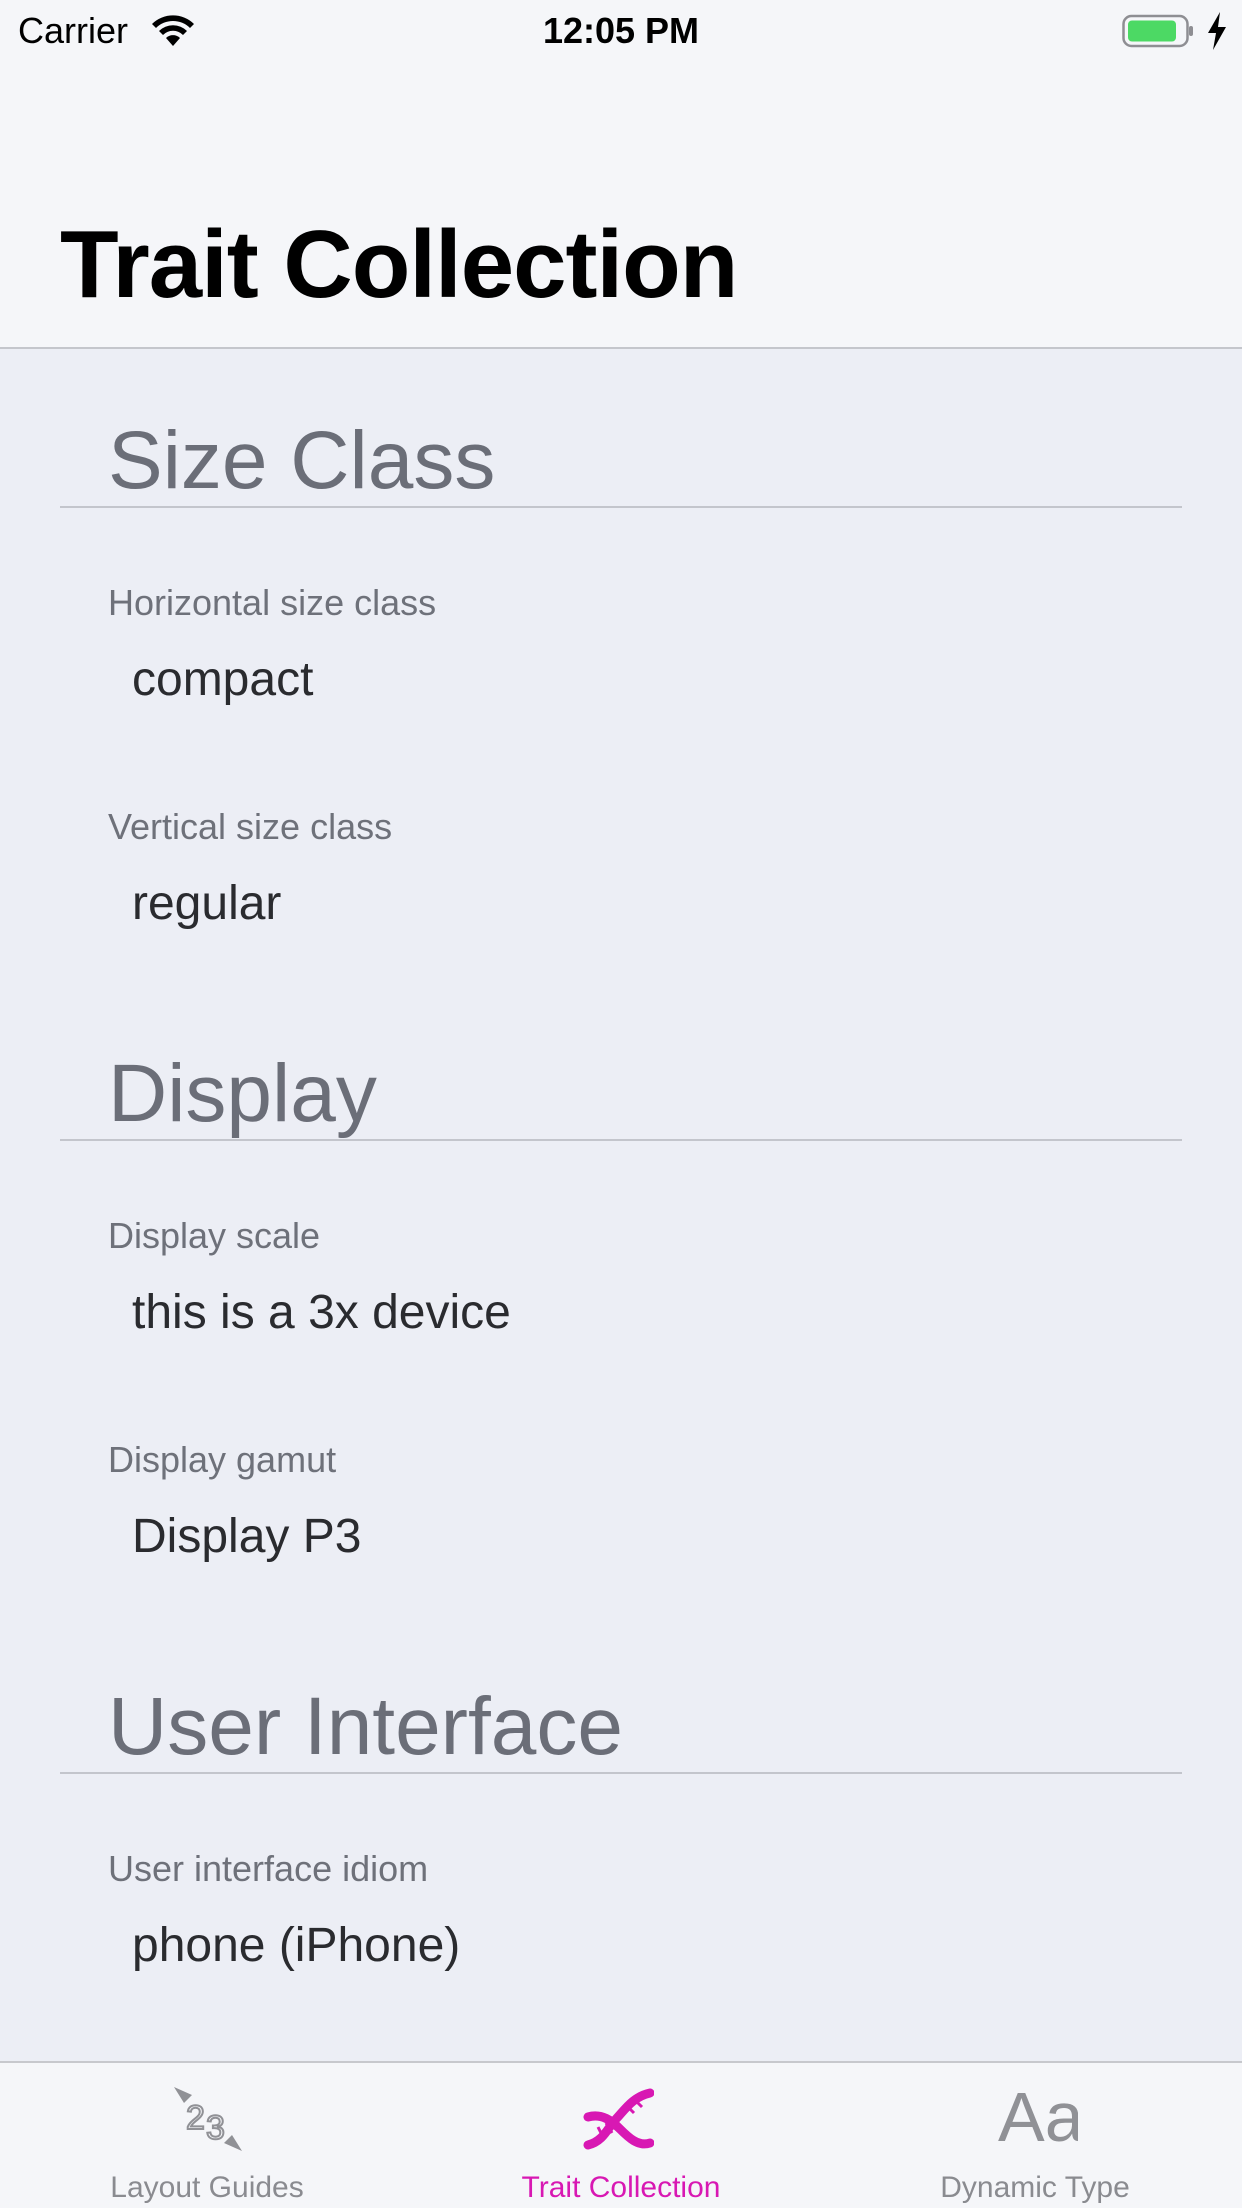 This screenshot has height=2208, width=1242. Describe the element at coordinates (195, 2118) in the screenshot. I see `svg-text: 2` at that location.